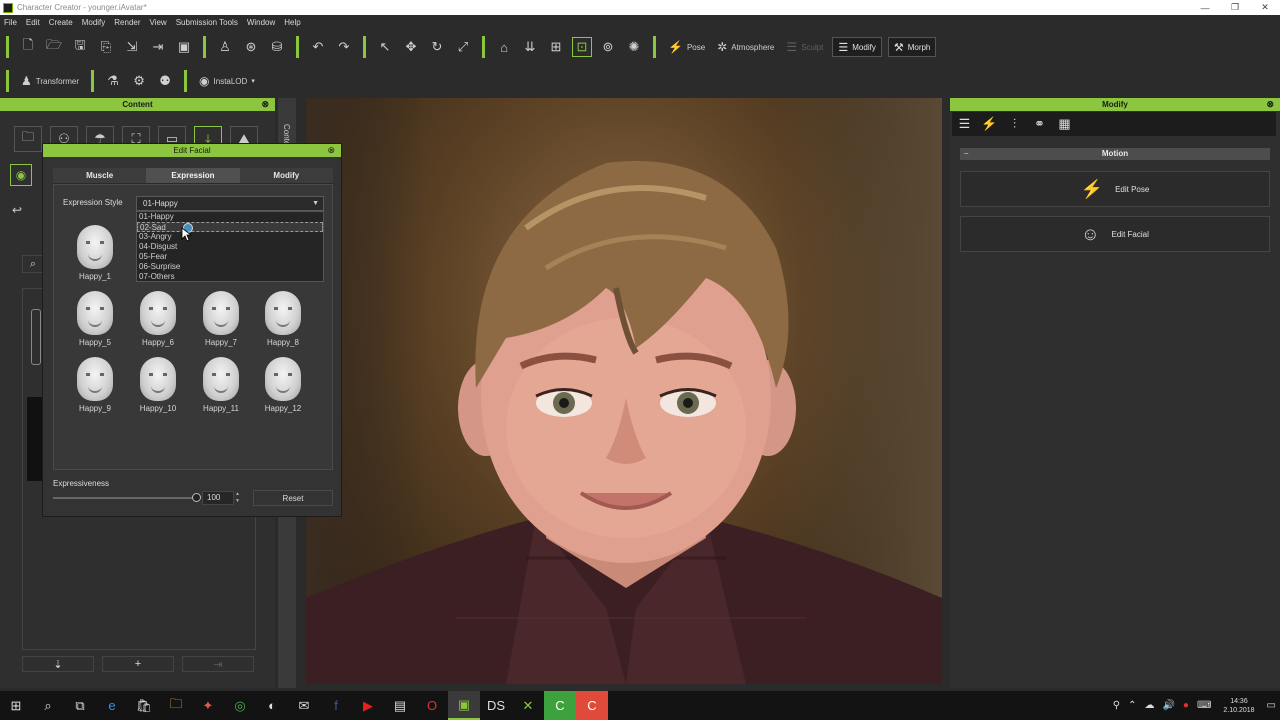  Describe the element at coordinates (158, 319) in the screenshot. I see `expression-thumb-happy-6: Happy_6` at that location.